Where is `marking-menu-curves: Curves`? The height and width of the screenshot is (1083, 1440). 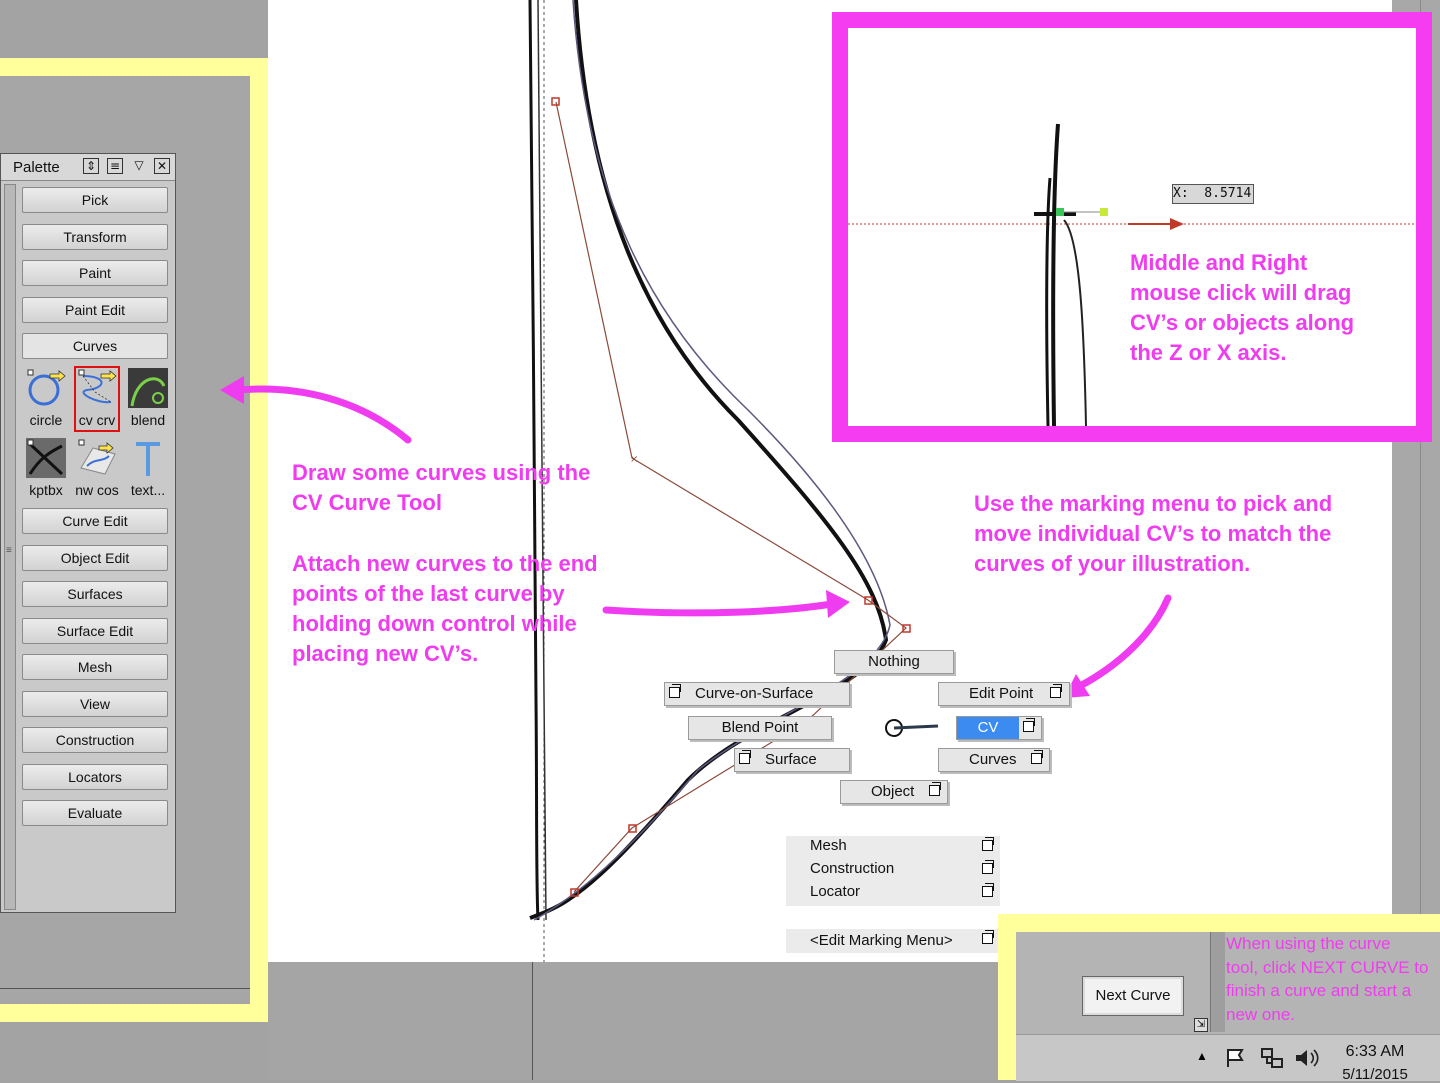 marking-menu-curves: Curves is located at coordinates (994, 760).